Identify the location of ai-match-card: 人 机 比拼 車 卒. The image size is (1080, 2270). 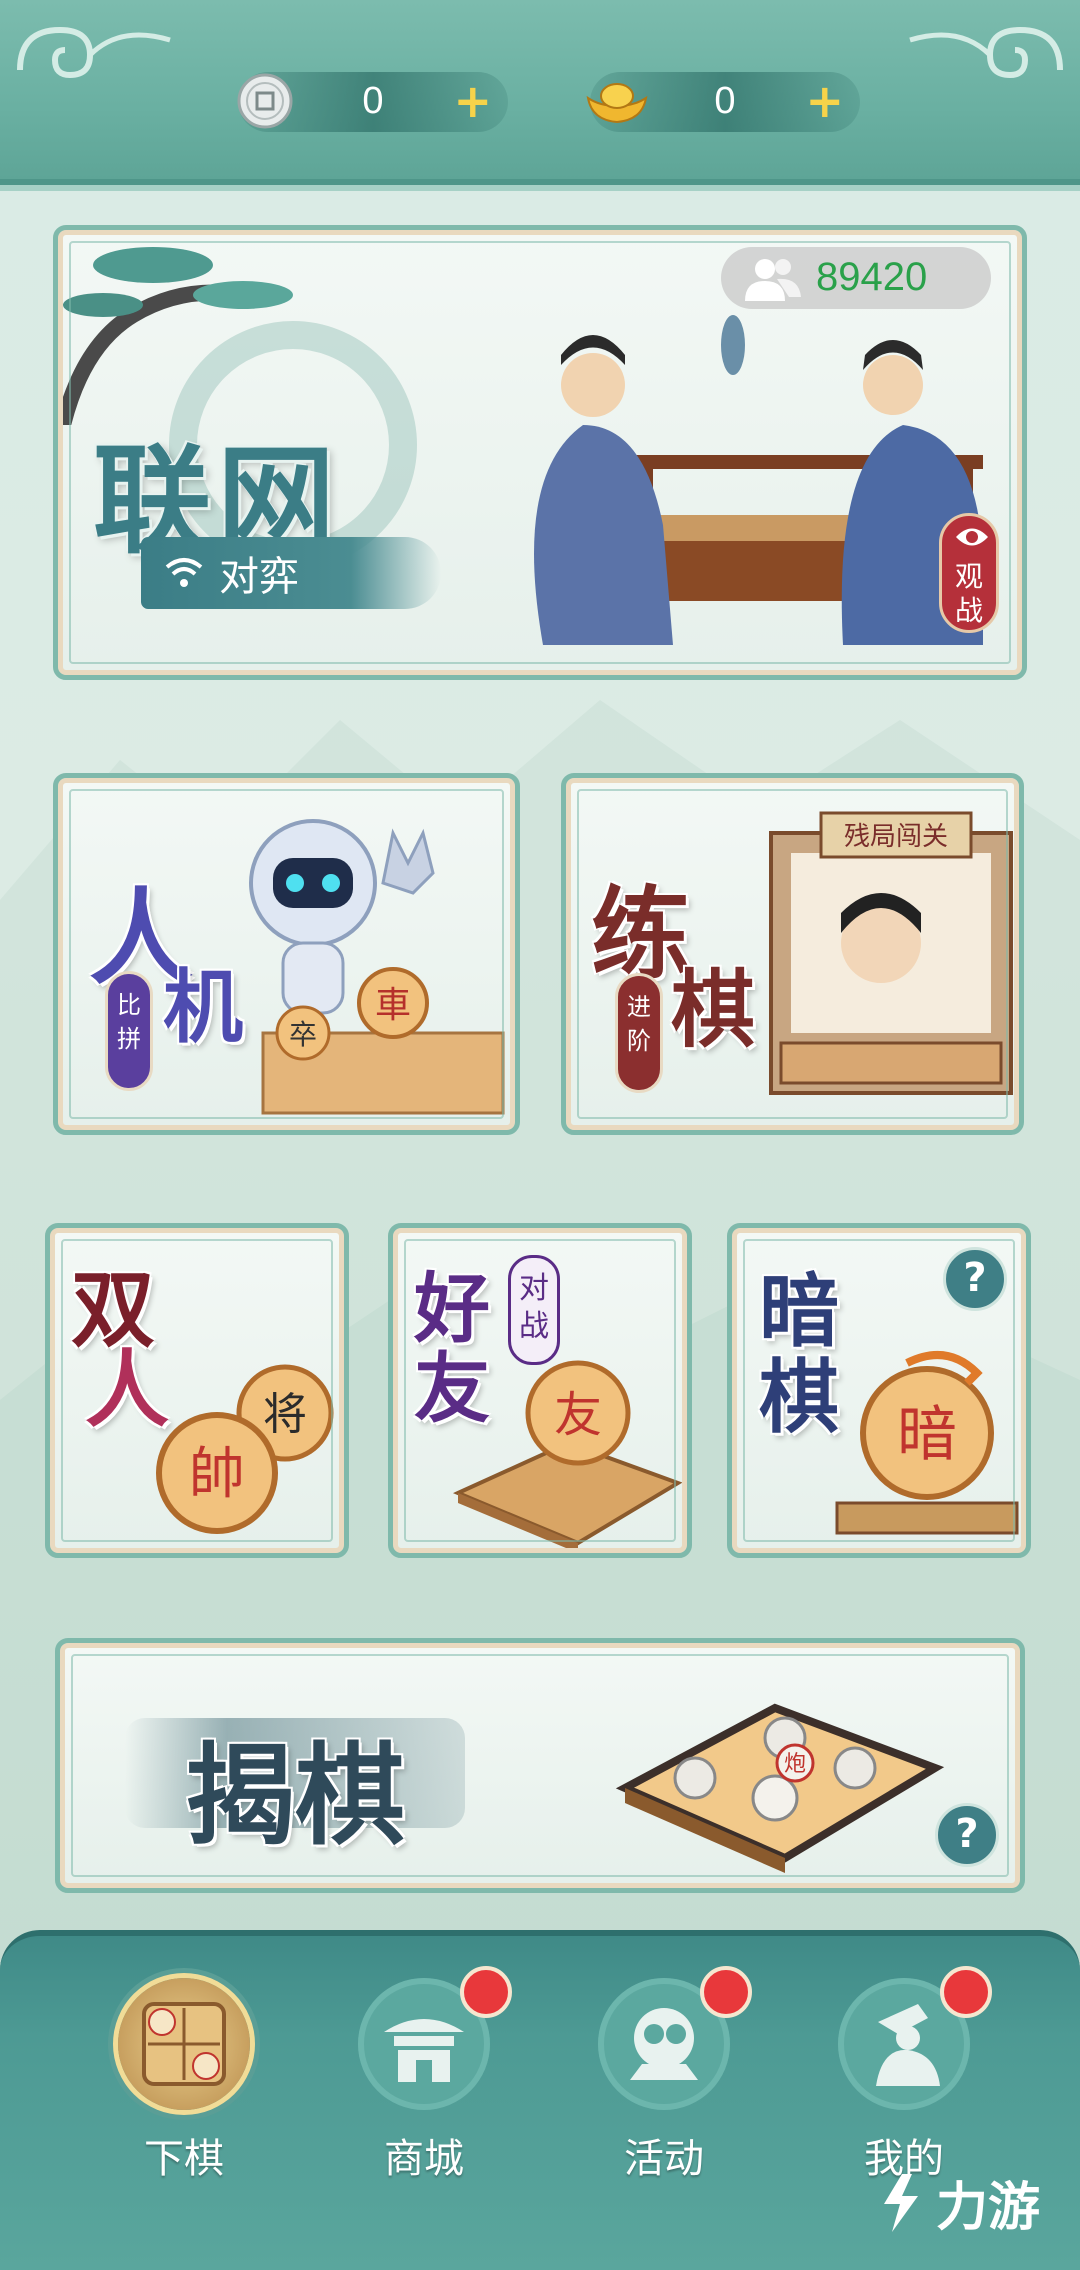
(286, 954).